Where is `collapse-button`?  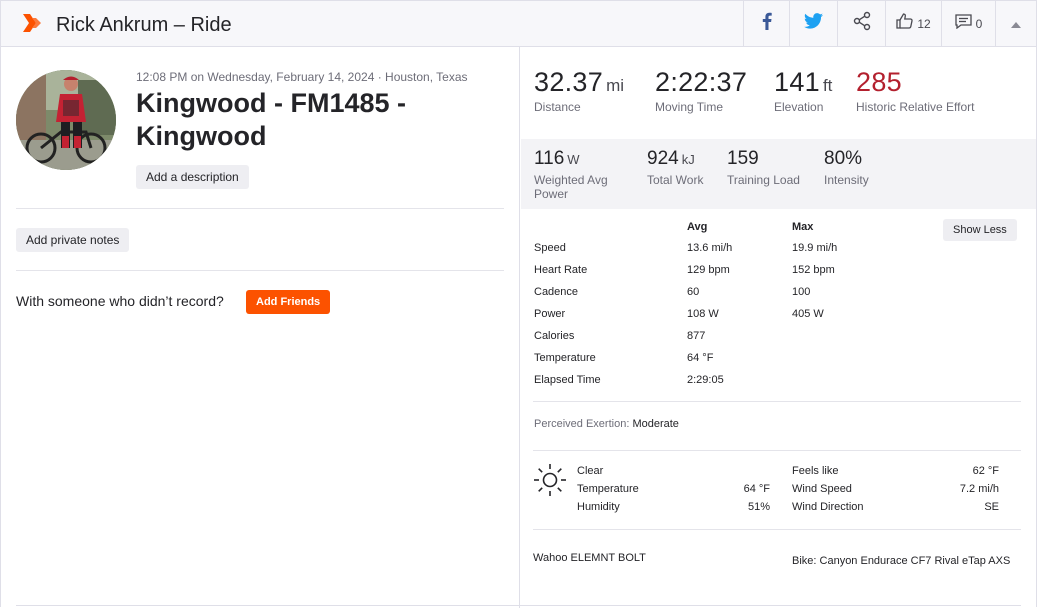 collapse-button is located at coordinates (1015, 23).